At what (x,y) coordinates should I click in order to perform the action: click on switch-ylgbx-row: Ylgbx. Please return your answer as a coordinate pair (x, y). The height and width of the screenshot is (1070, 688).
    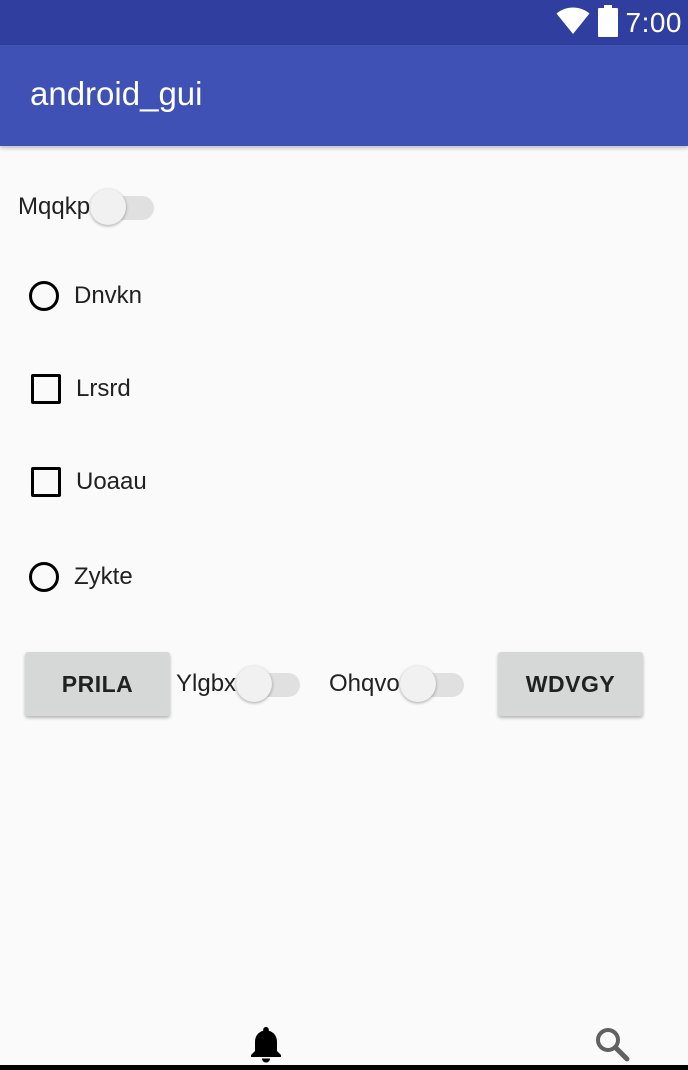
    Looking at the image, I should click on (238, 684).